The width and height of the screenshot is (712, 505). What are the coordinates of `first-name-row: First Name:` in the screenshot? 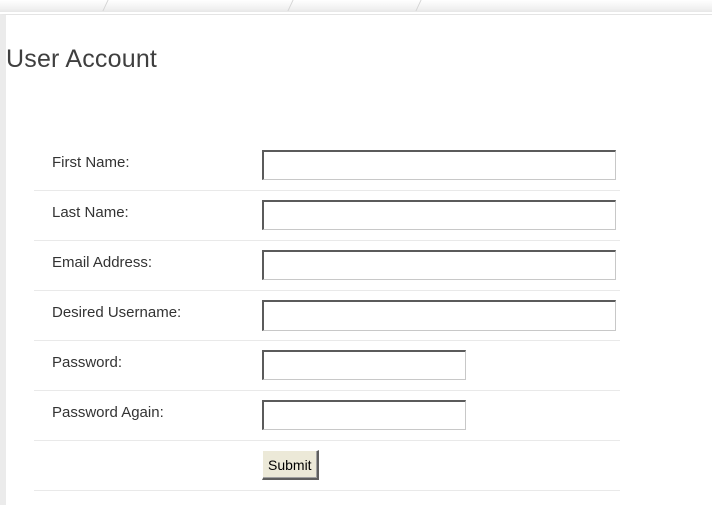 It's located at (327, 166).